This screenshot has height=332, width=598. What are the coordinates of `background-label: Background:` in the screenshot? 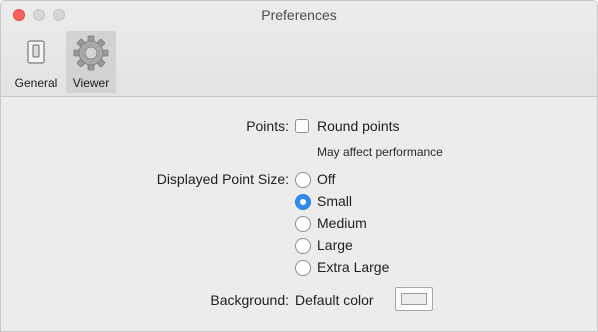 It's located at (249, 300).